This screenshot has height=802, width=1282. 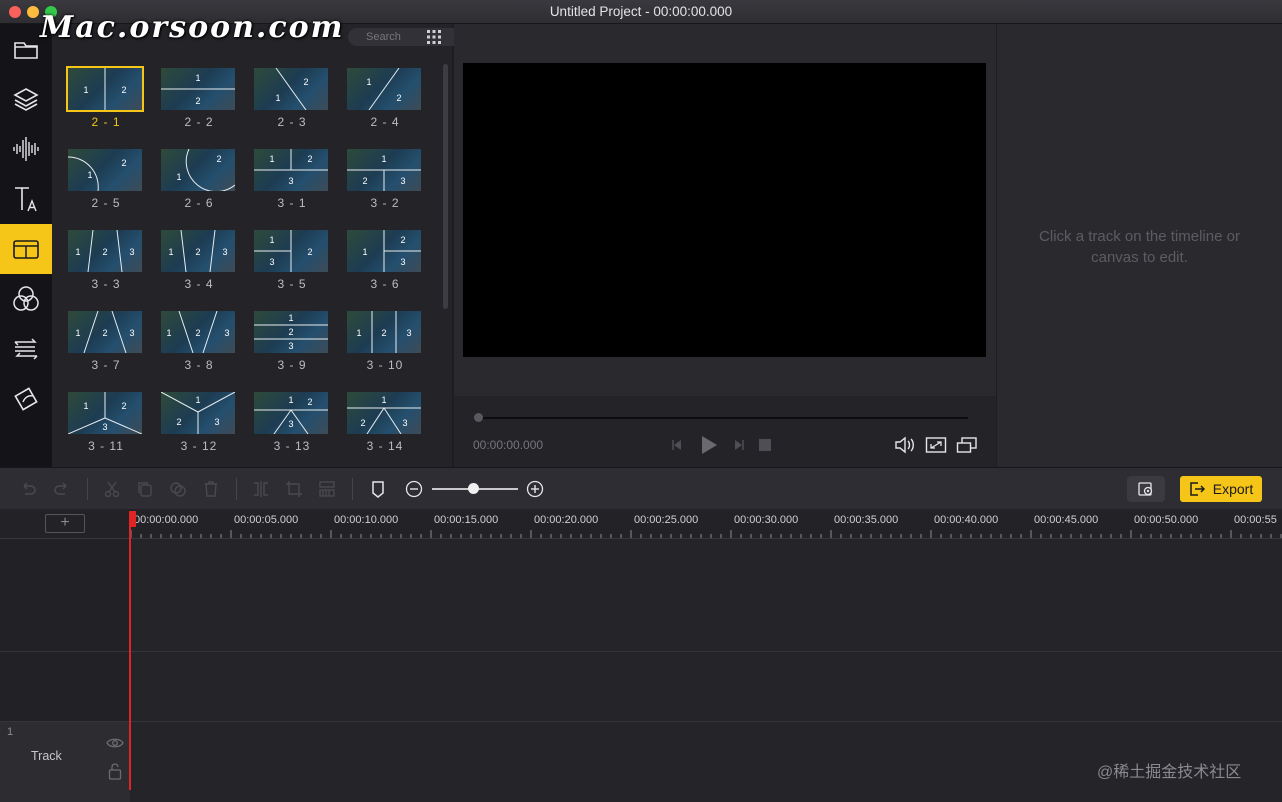 What do you see at coordinates (738, 445) in the screenshot?
I see `next-frame-icon` at bounding box center [738, 445].